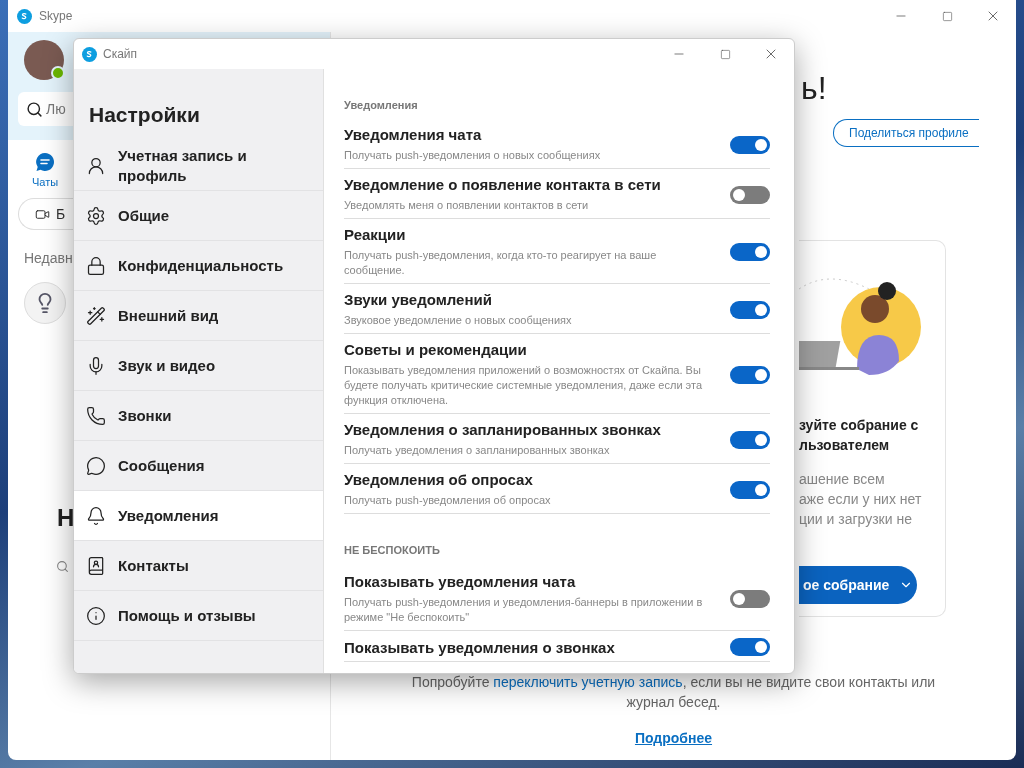  I want to click on setting-description: Получать push-уведомления об опросах, so click(448, 500).